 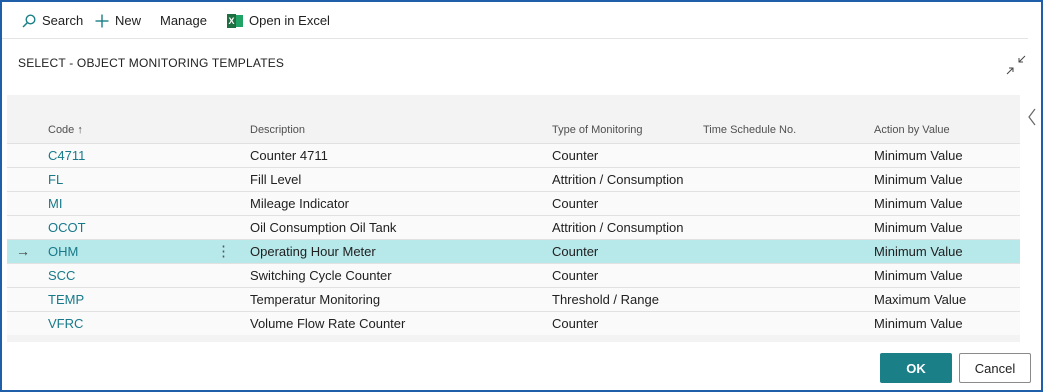 I want to click on row-action: Maximum Value, so click(x=920, y=299).